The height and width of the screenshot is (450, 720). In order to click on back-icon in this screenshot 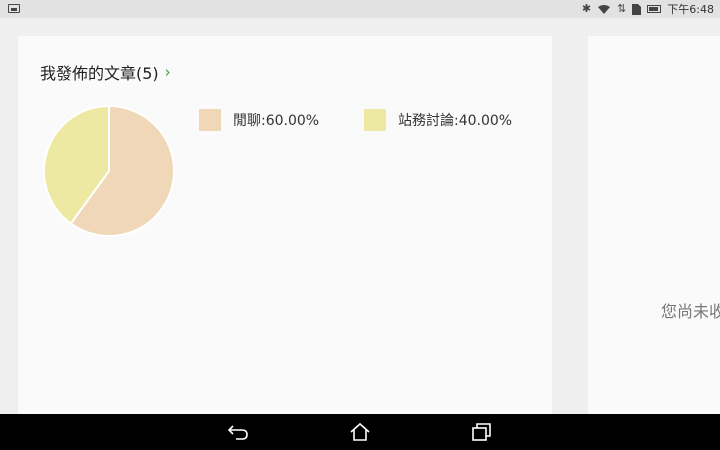, I will do `click(239, 432)`.